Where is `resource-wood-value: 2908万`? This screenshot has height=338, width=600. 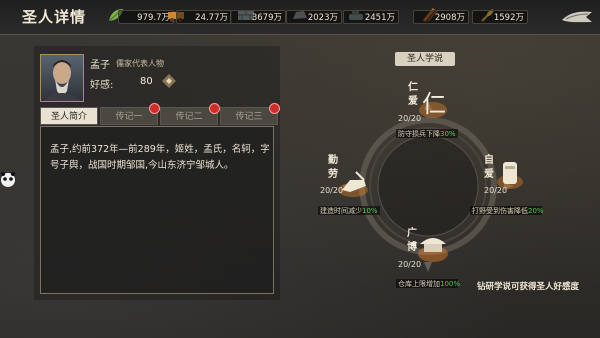
resource-wood-value: 2908万 is located at coordinates (441, 17).